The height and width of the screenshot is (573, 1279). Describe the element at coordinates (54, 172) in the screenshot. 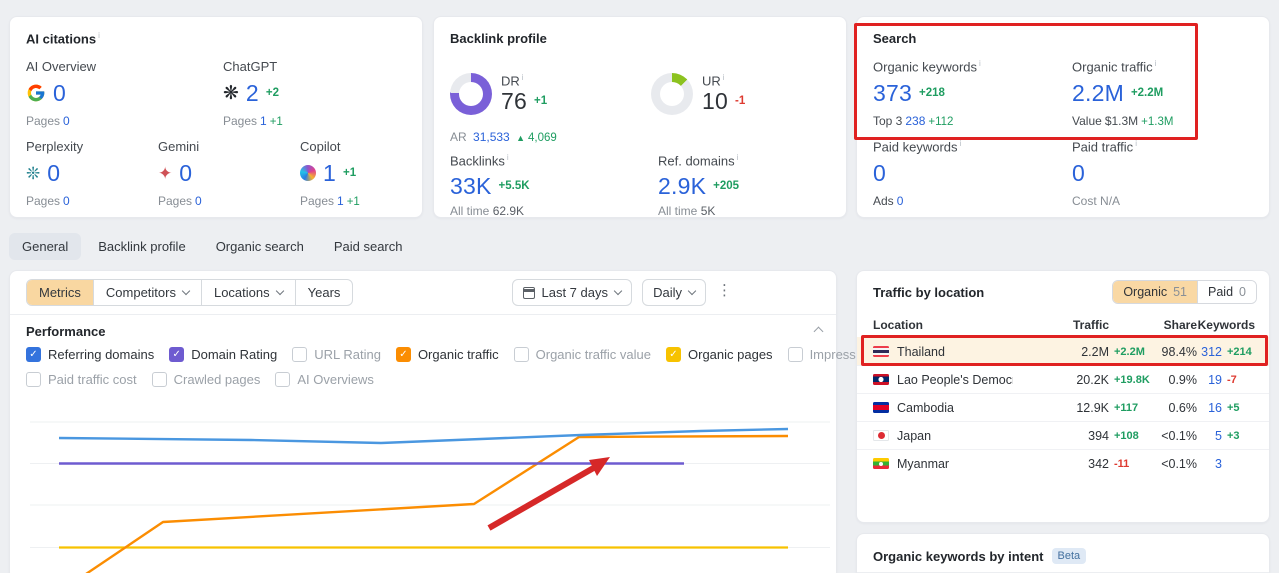

I see `perplexity-value: 0` at that location.